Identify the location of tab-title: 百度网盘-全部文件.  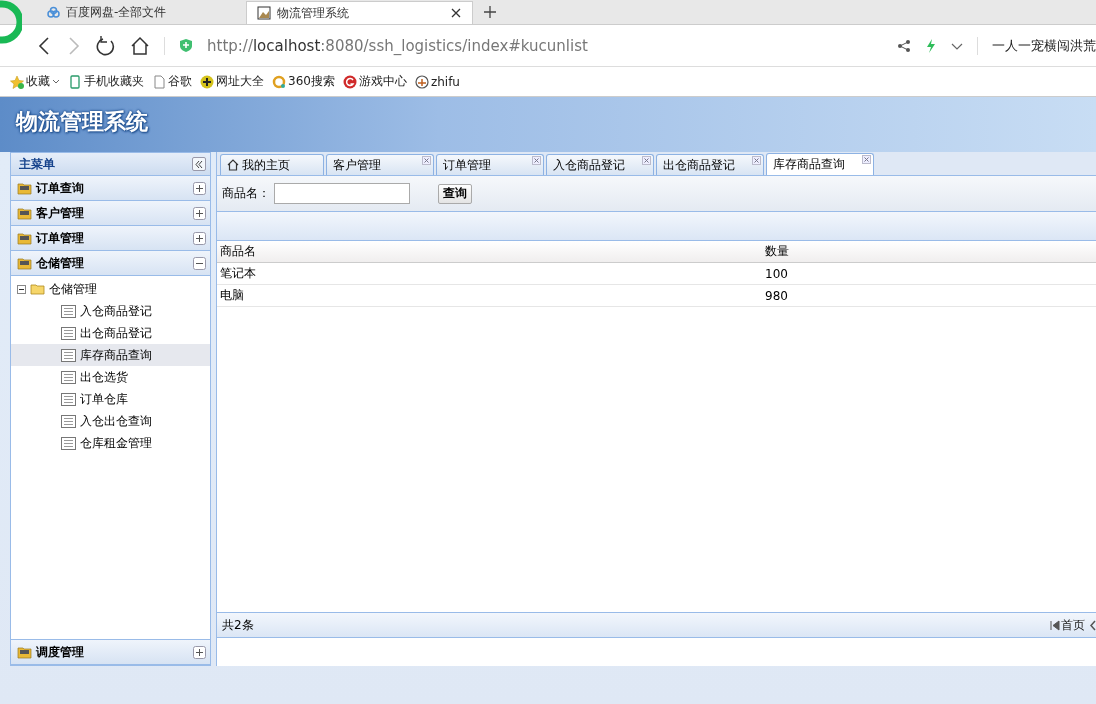
(117, 12).